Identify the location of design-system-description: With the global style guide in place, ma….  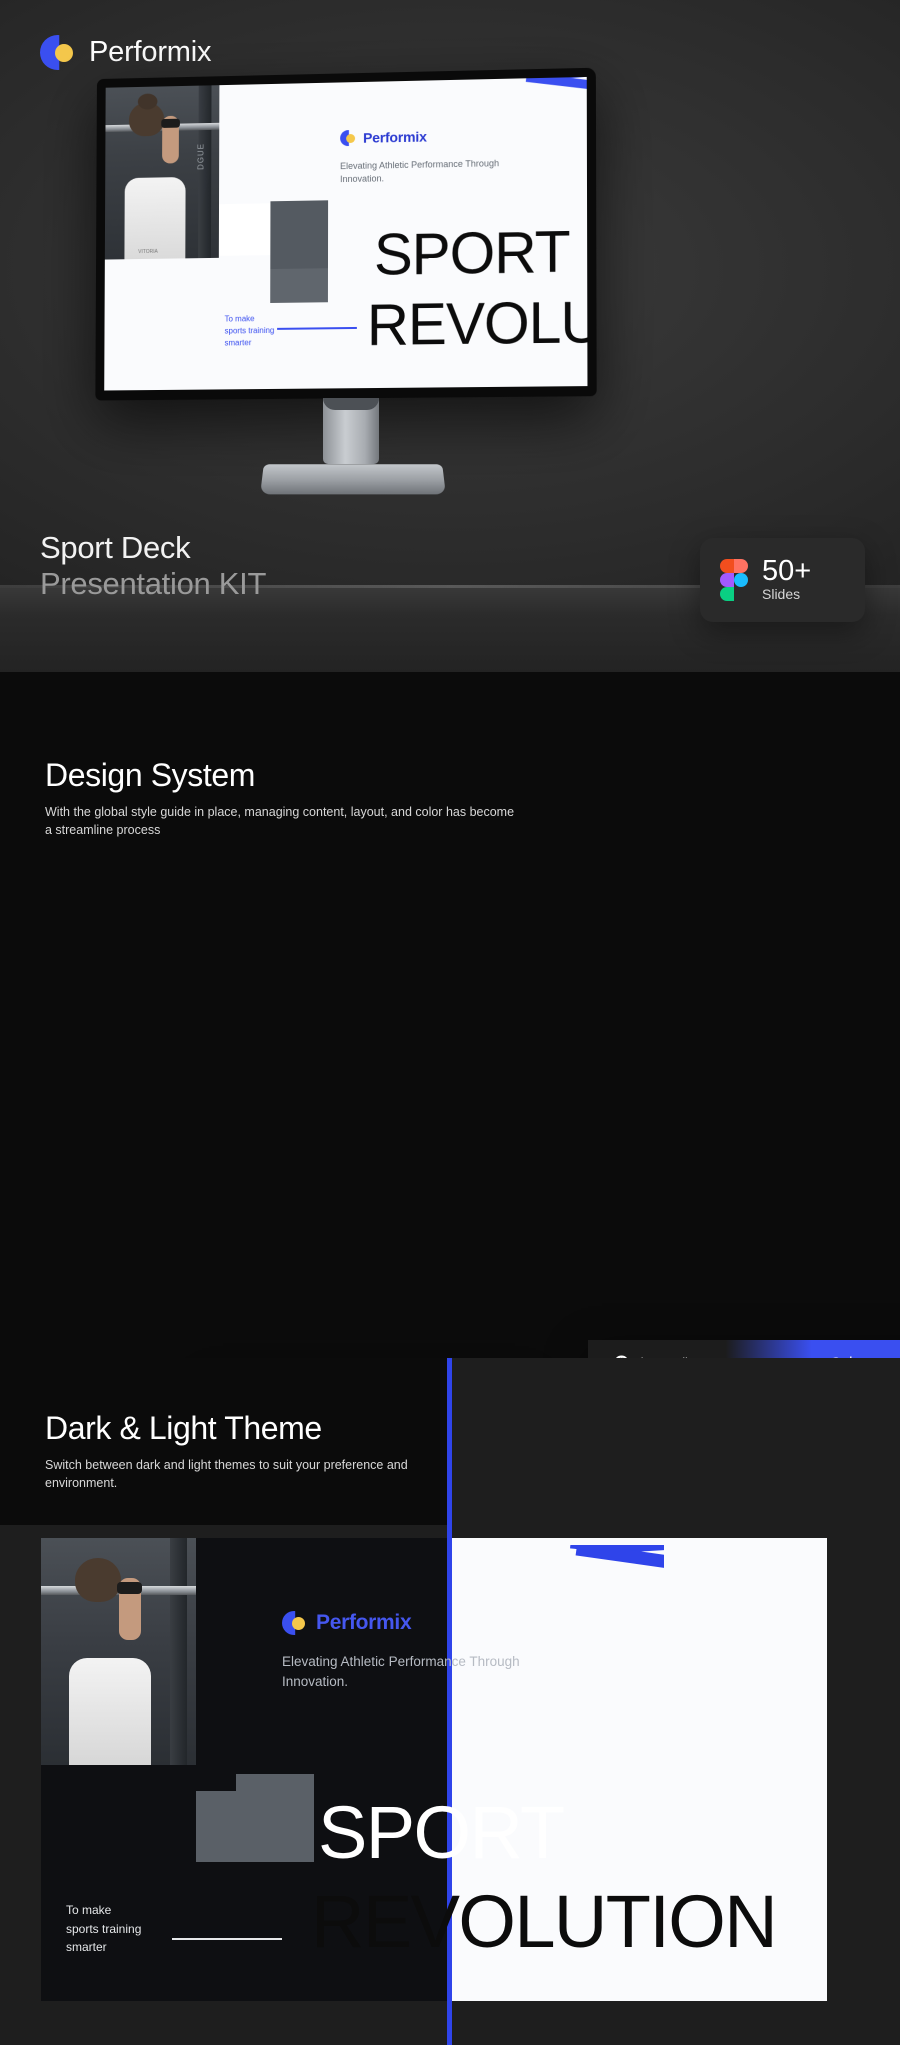
(280, 821).